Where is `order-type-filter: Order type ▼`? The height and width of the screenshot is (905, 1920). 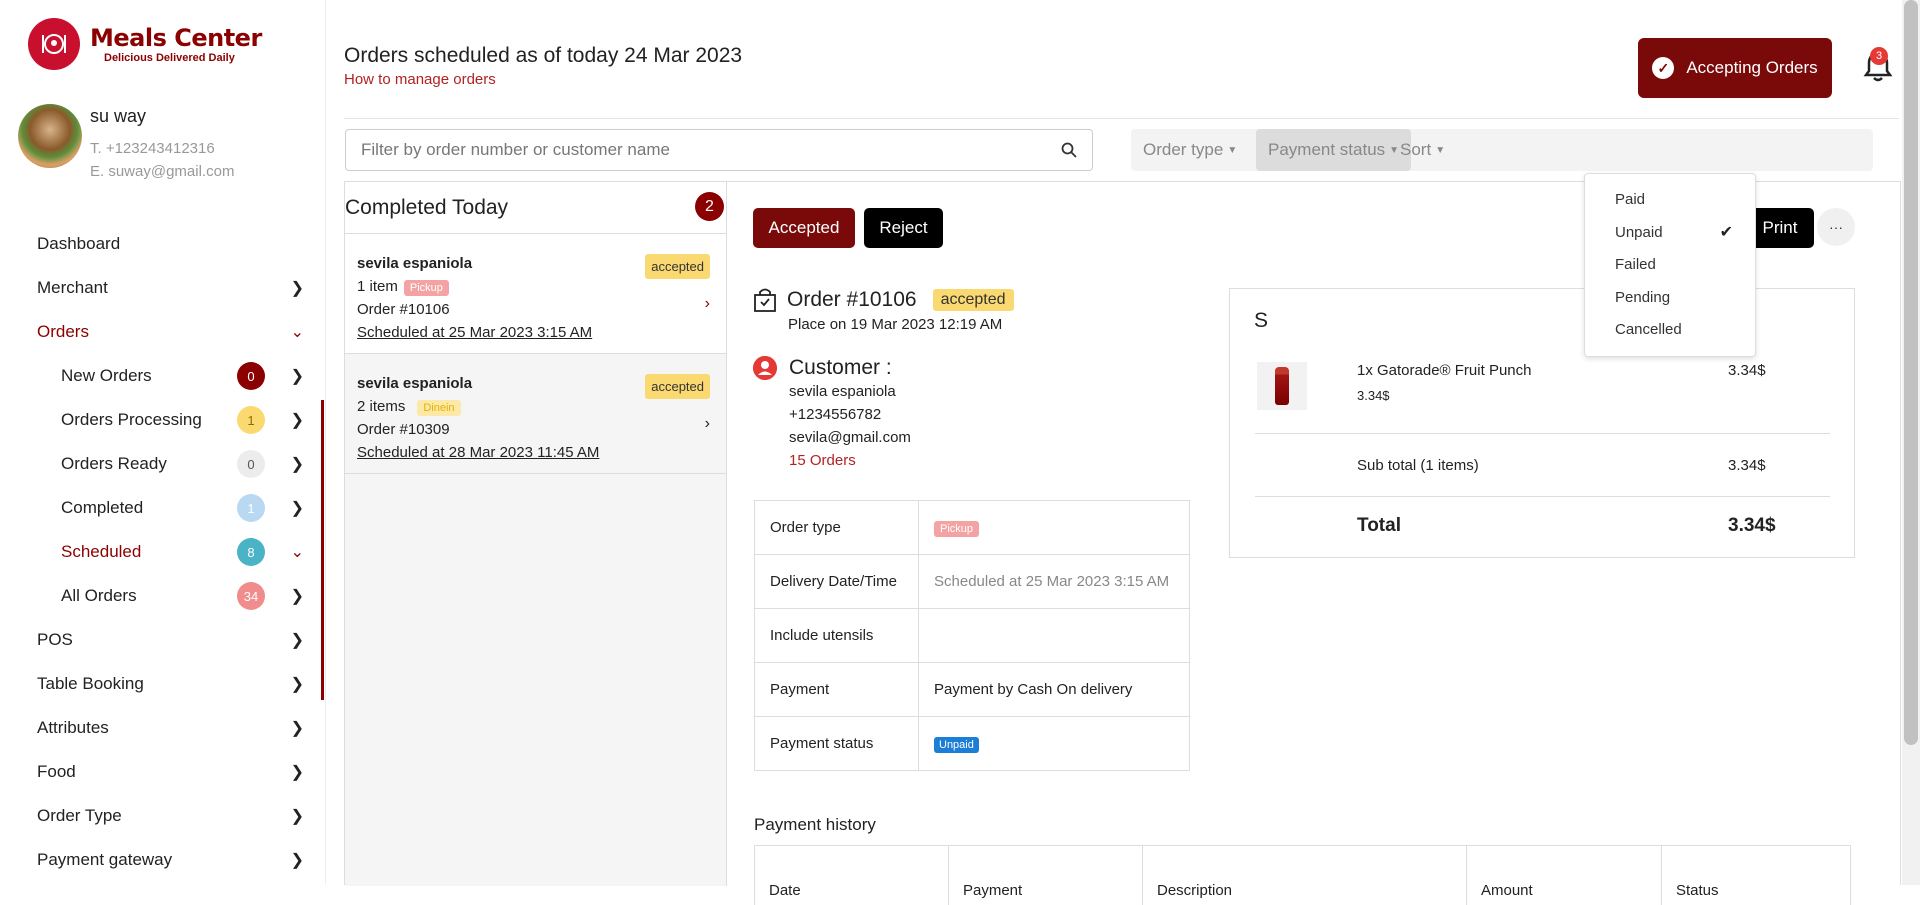
order-type-filter: Order type ▼ is located at coordinates (1190, 150).